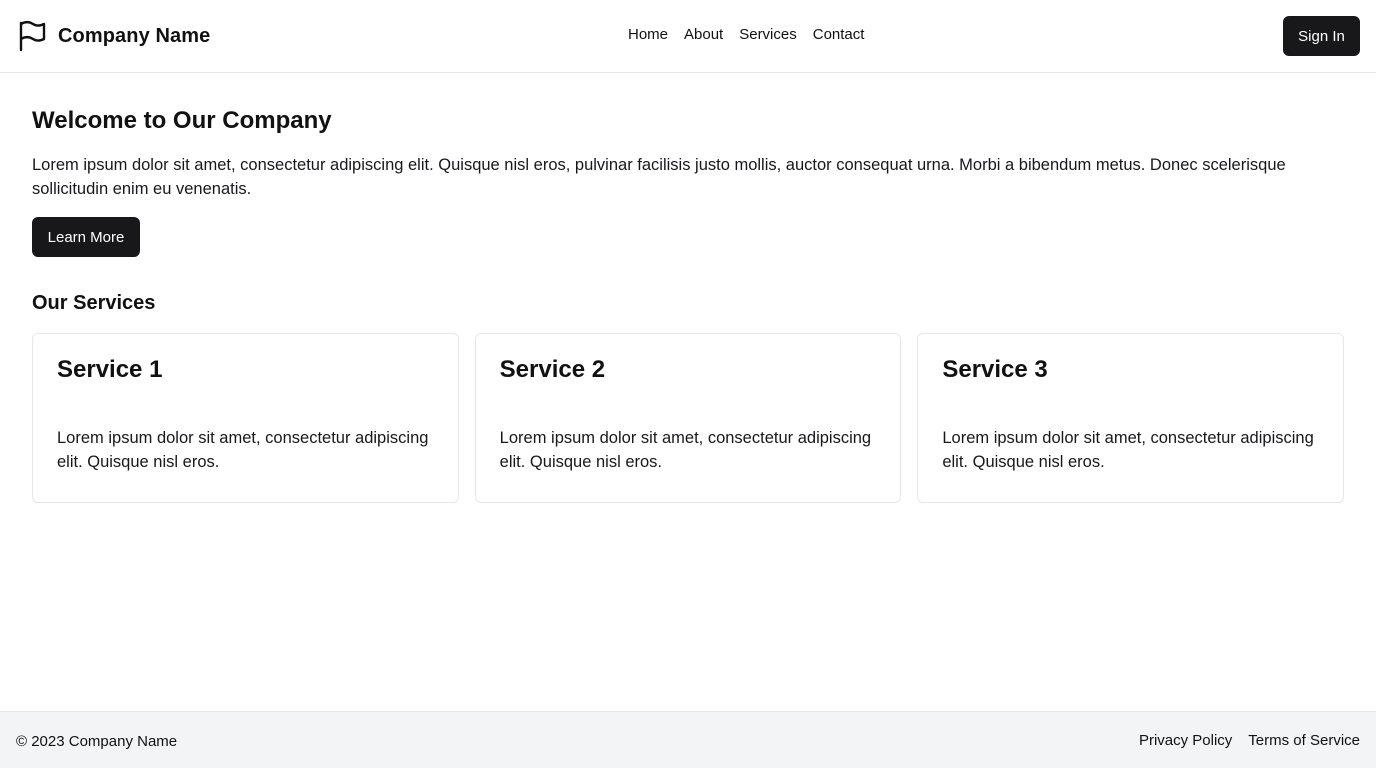  Describe the element at coordinates (94, 303) in the screenshot. I see `services-heading: Our Services` at that location.